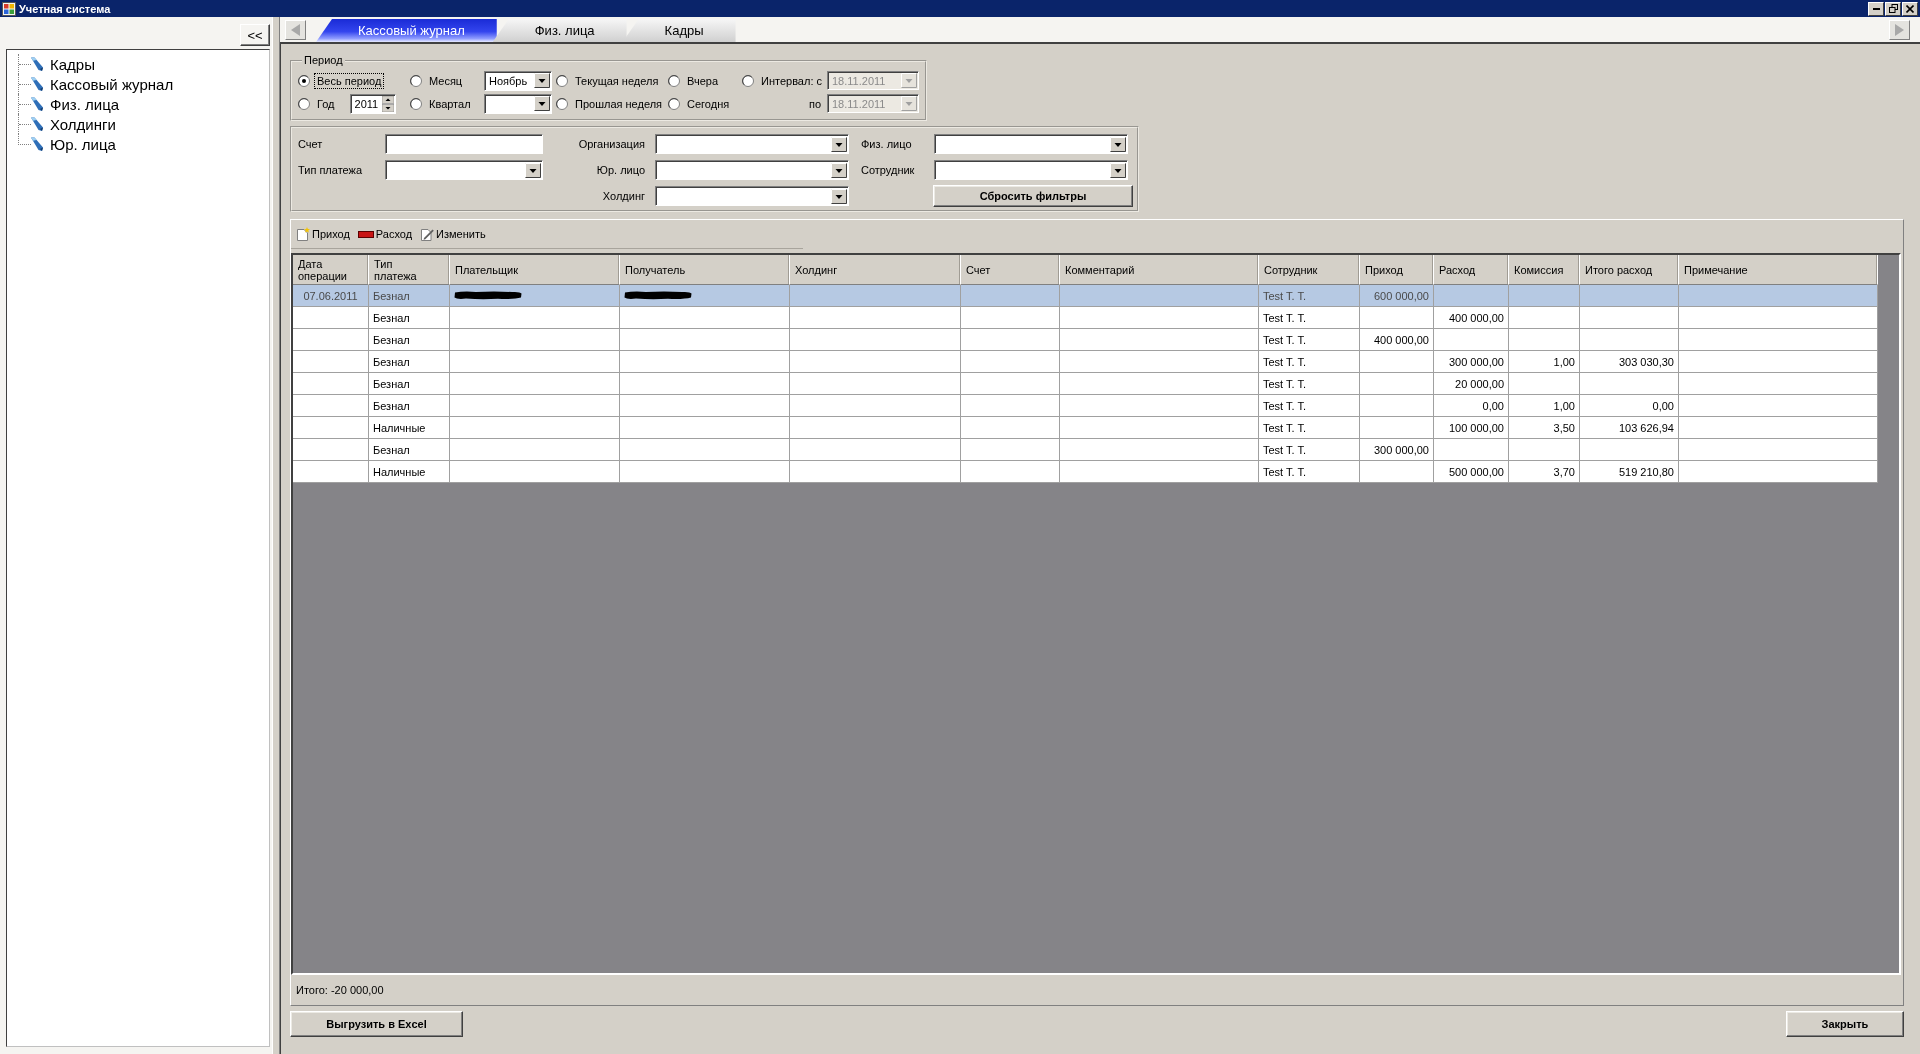 The height and width of the screenshot is (1054, 1920). What do you see at coordinates (385, 234) in the screenshot?
I see `toolbar-button: Расход` at bounding box center [385, 234].